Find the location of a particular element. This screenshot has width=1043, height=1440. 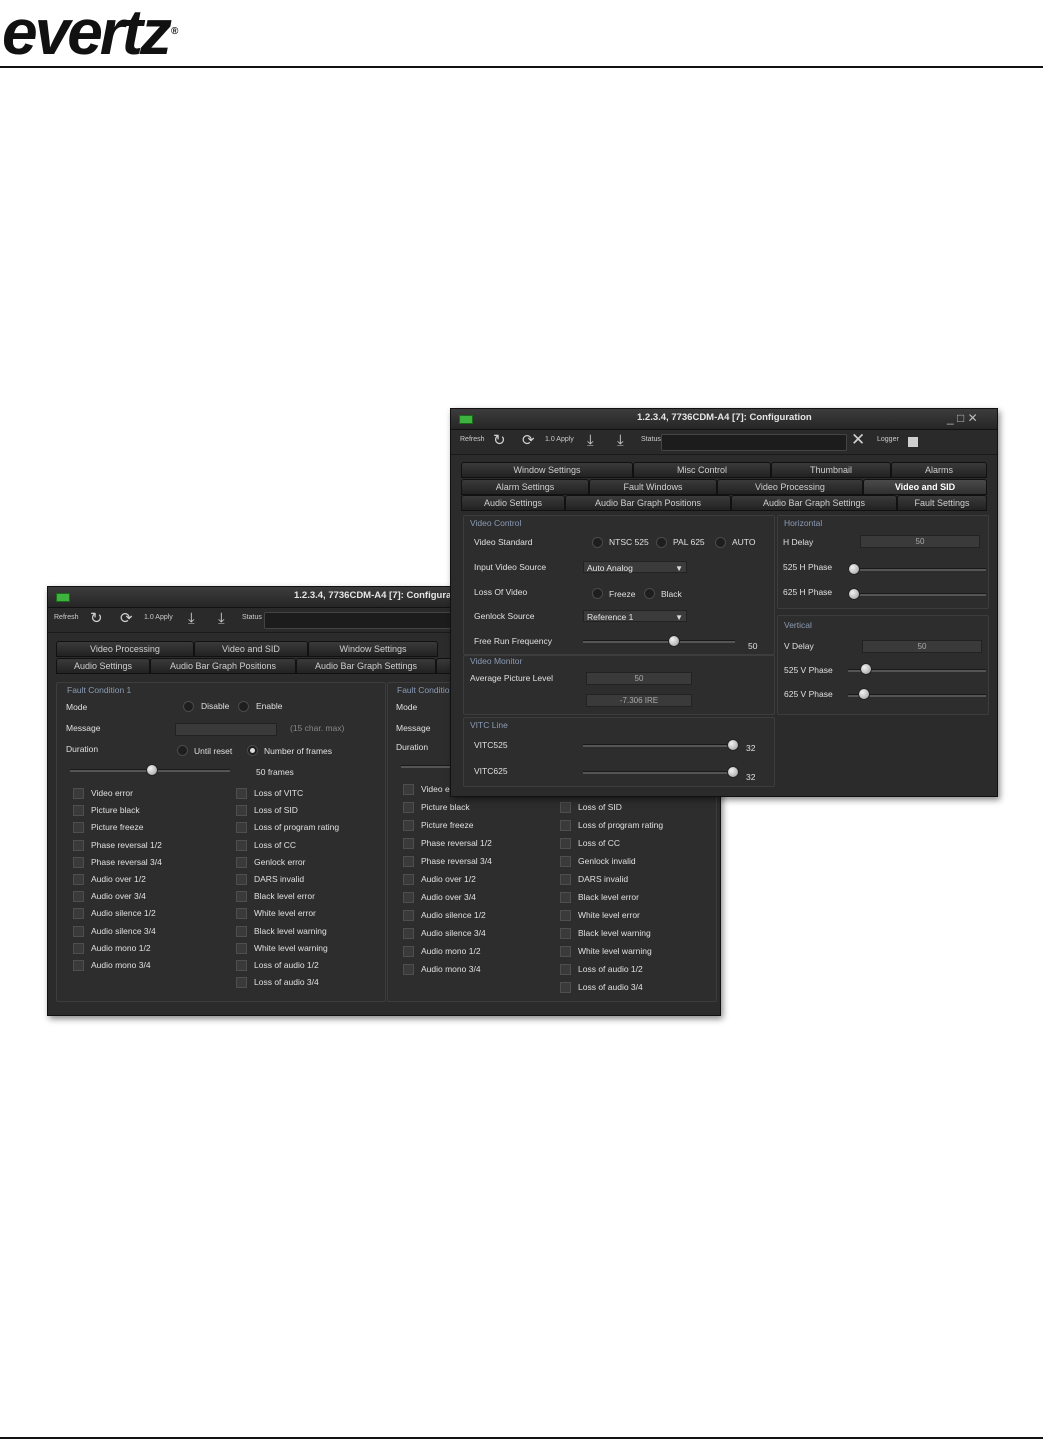

free-run-slider-track is located at coordinates (659, 641).